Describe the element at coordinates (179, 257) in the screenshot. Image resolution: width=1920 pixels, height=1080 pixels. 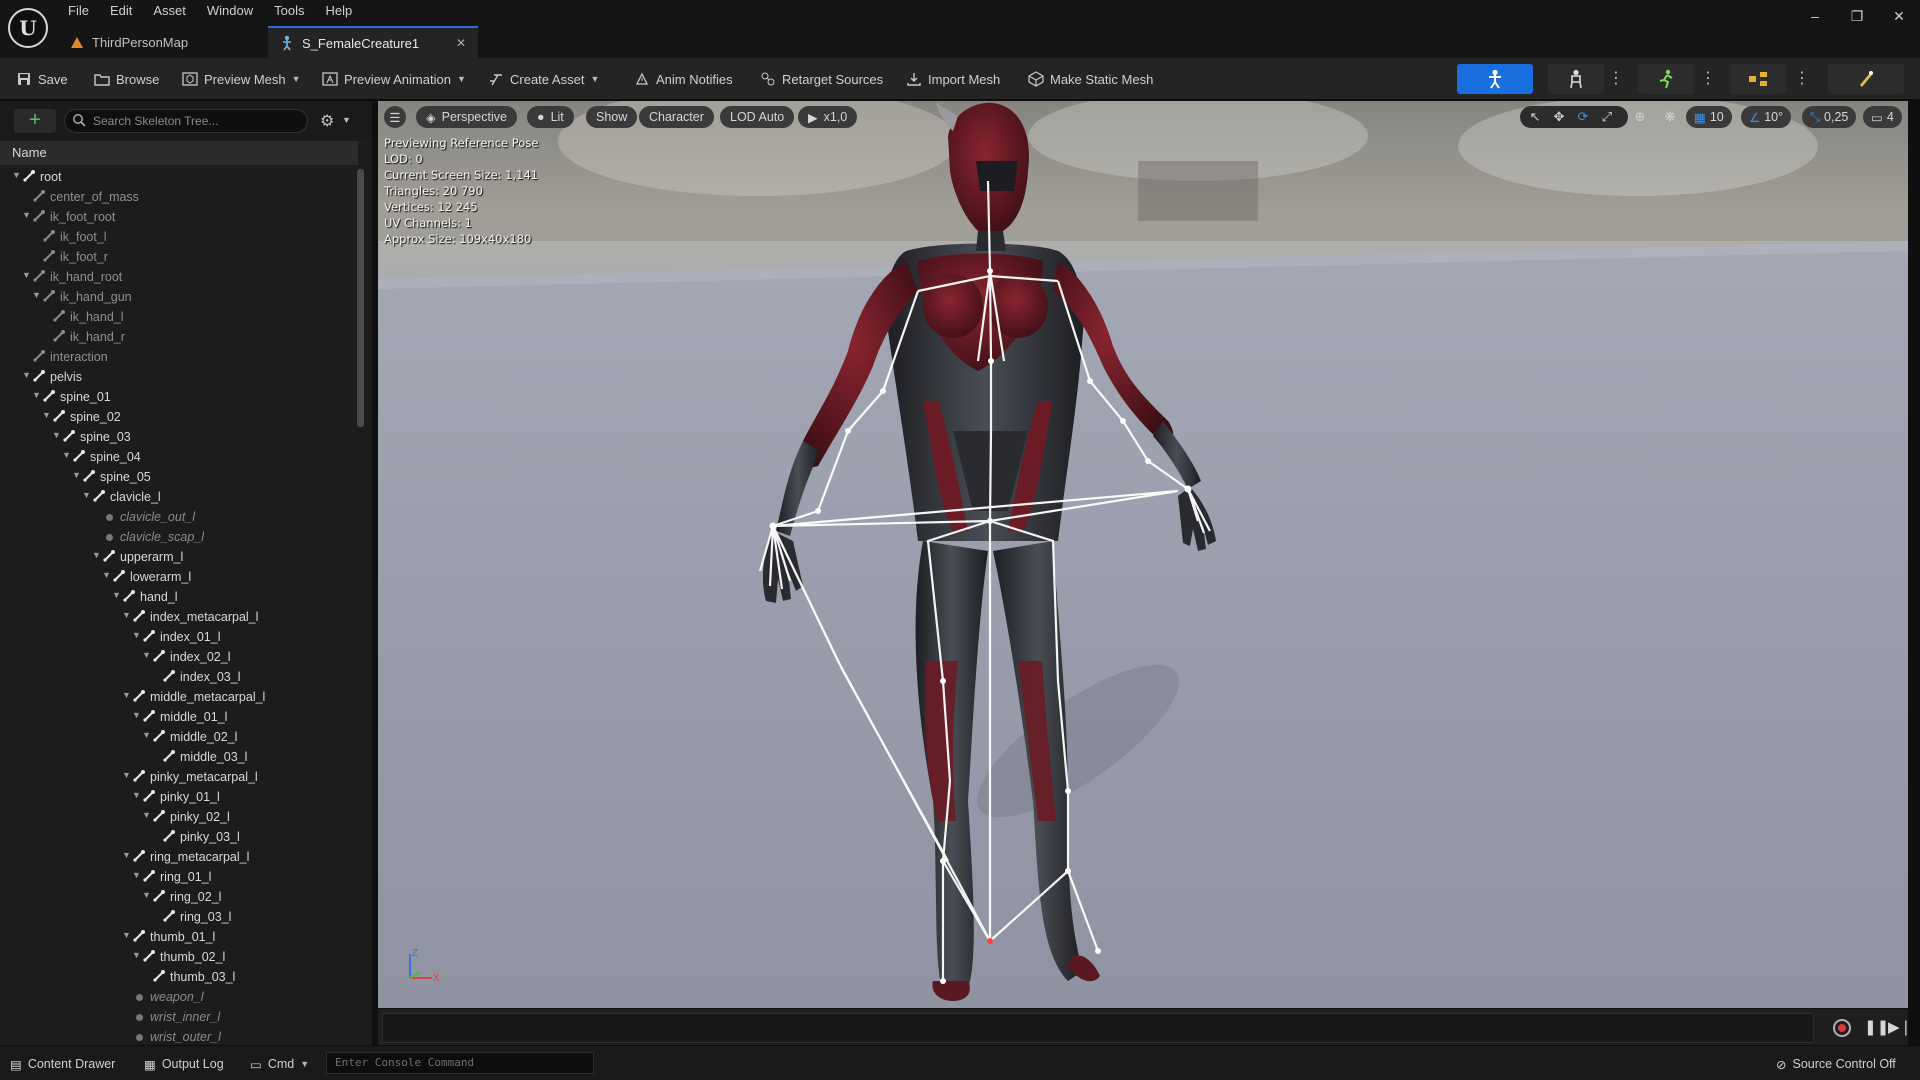
I see `bone-row: ik_foot_r` at that location.